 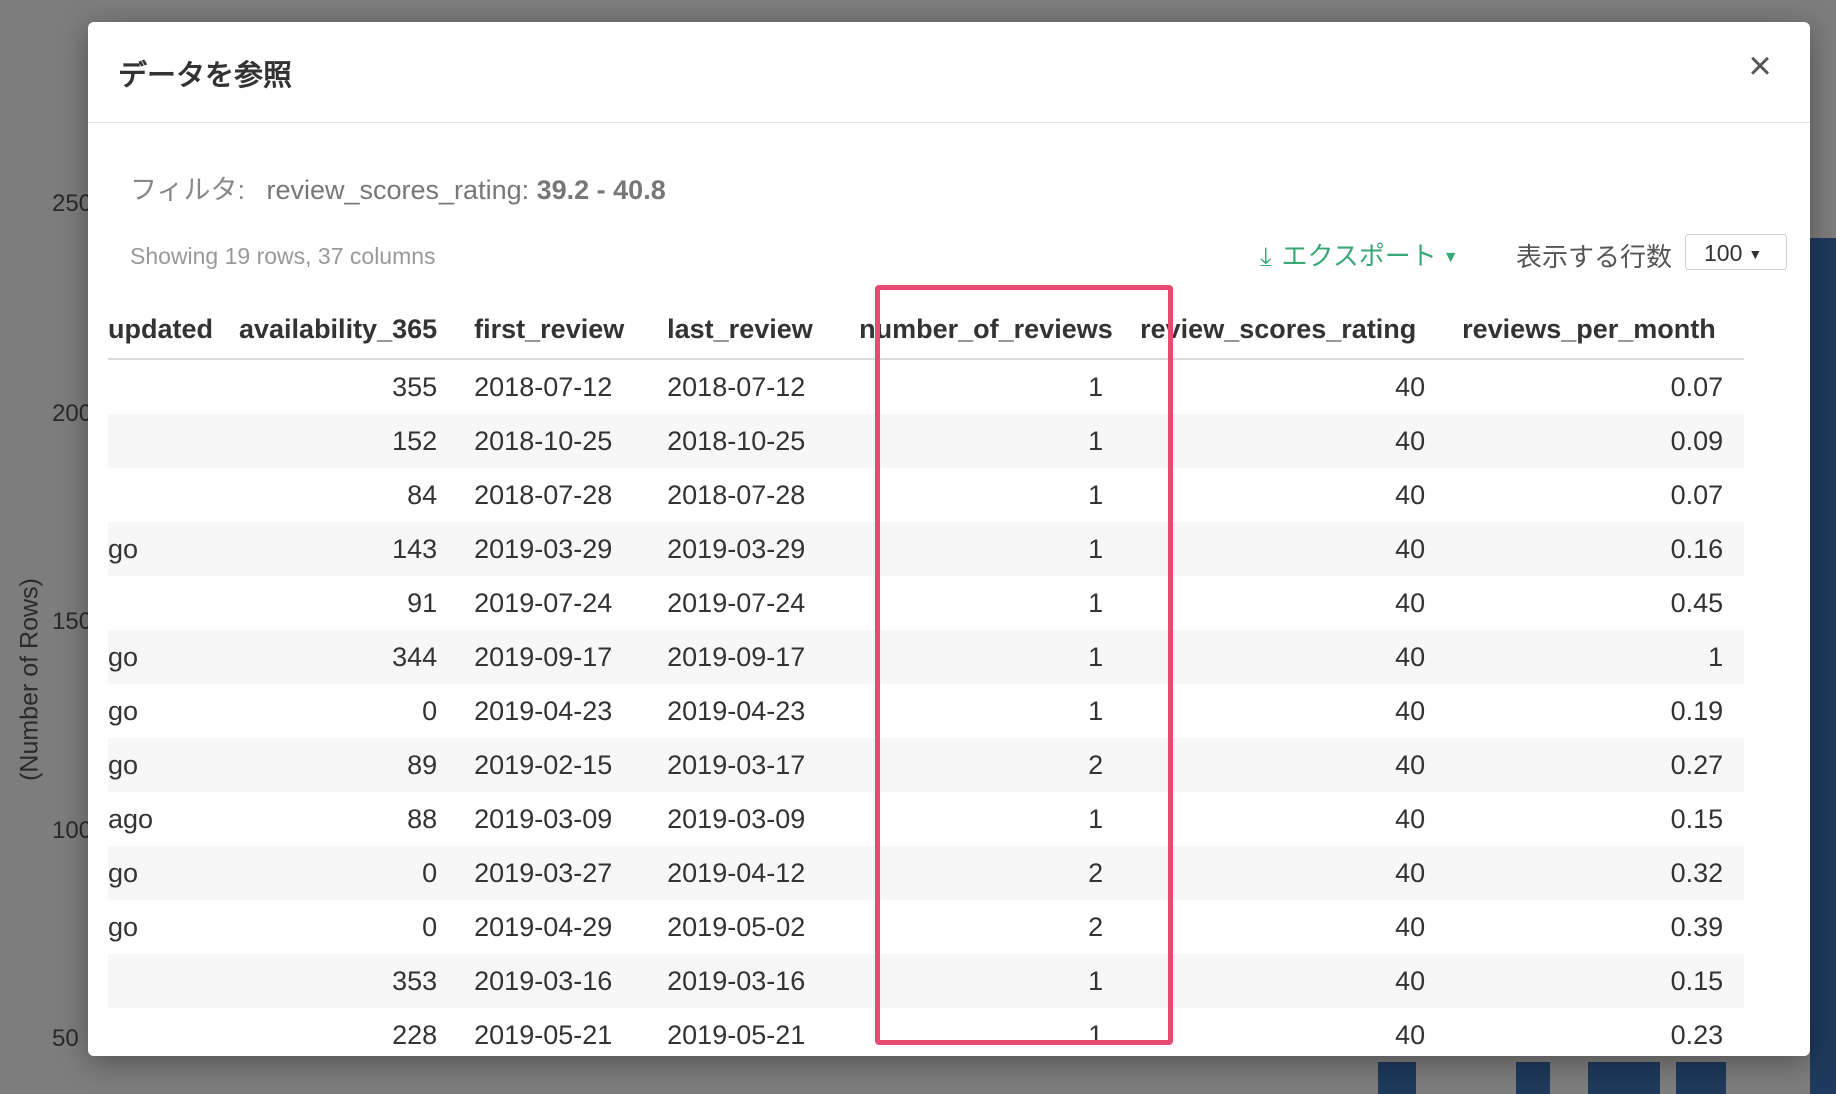 I want to click on table-cell: 0.32, so click(x=1595, y=873).